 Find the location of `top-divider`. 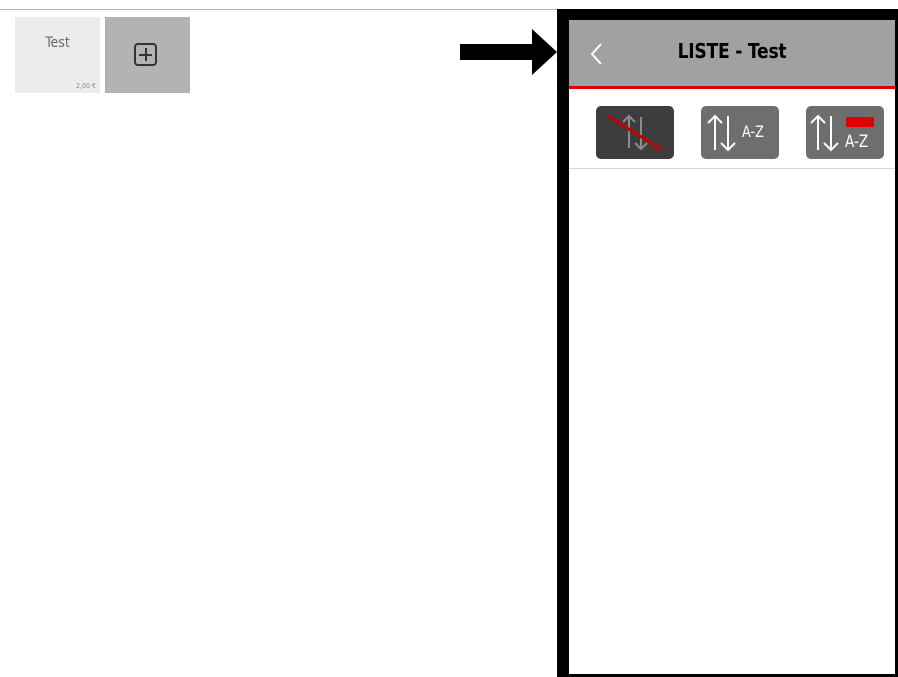

top-divider is located at coordinates (278, 9).